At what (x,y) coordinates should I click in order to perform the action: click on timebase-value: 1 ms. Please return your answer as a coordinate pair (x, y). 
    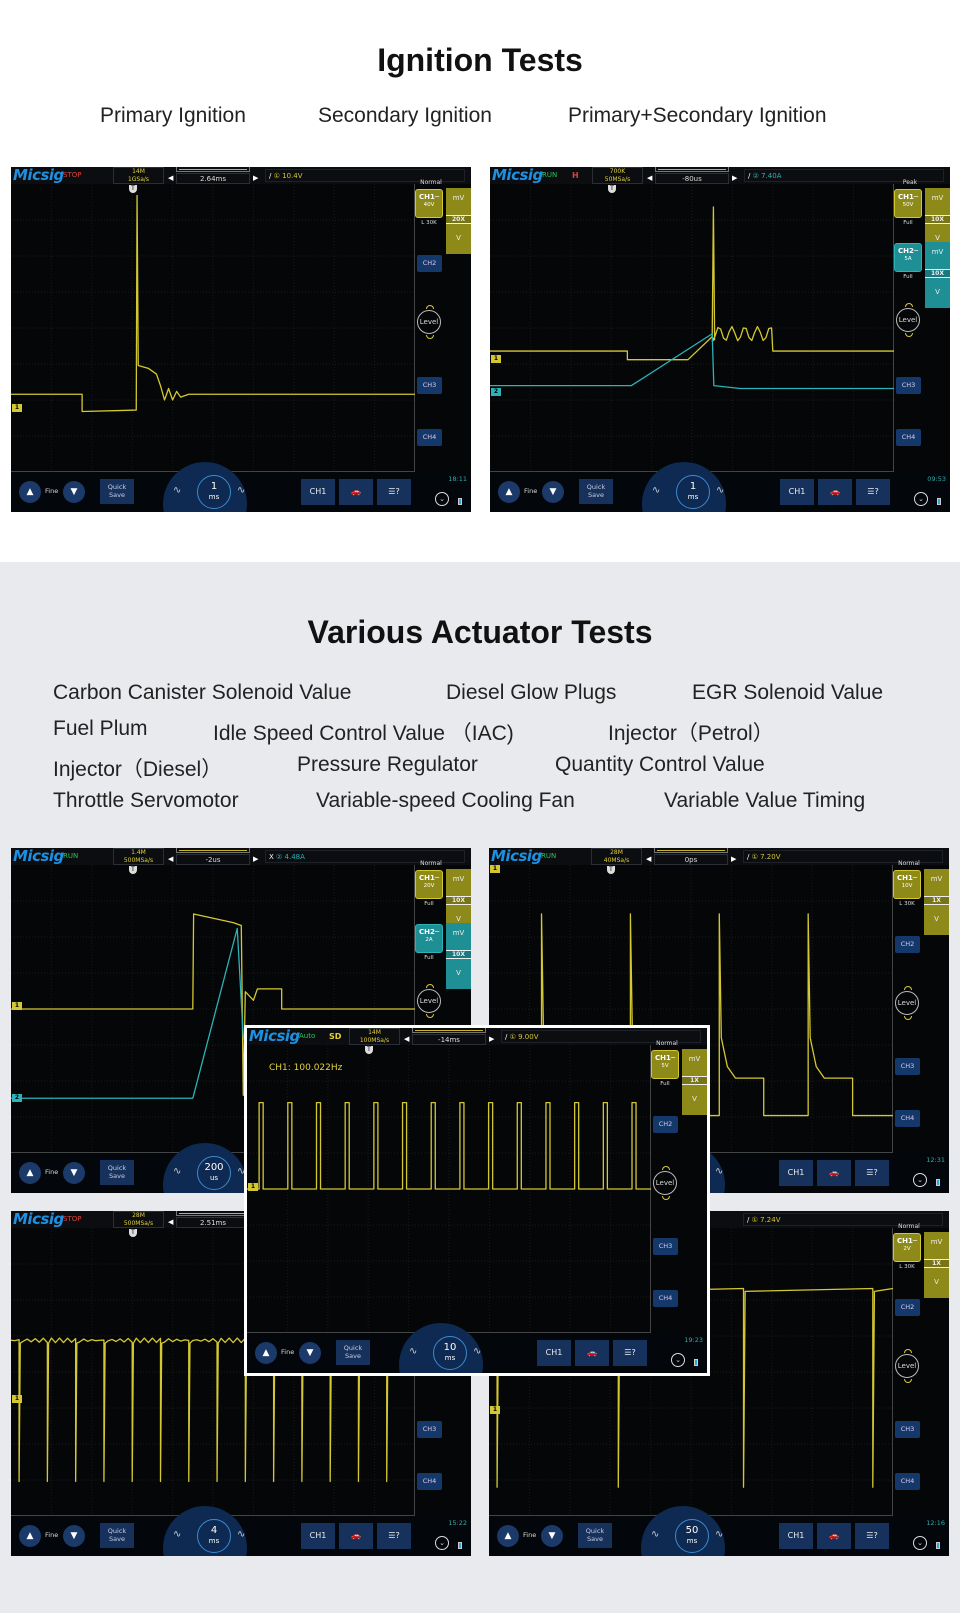
    Looking at the image, I should click on (693, 492).